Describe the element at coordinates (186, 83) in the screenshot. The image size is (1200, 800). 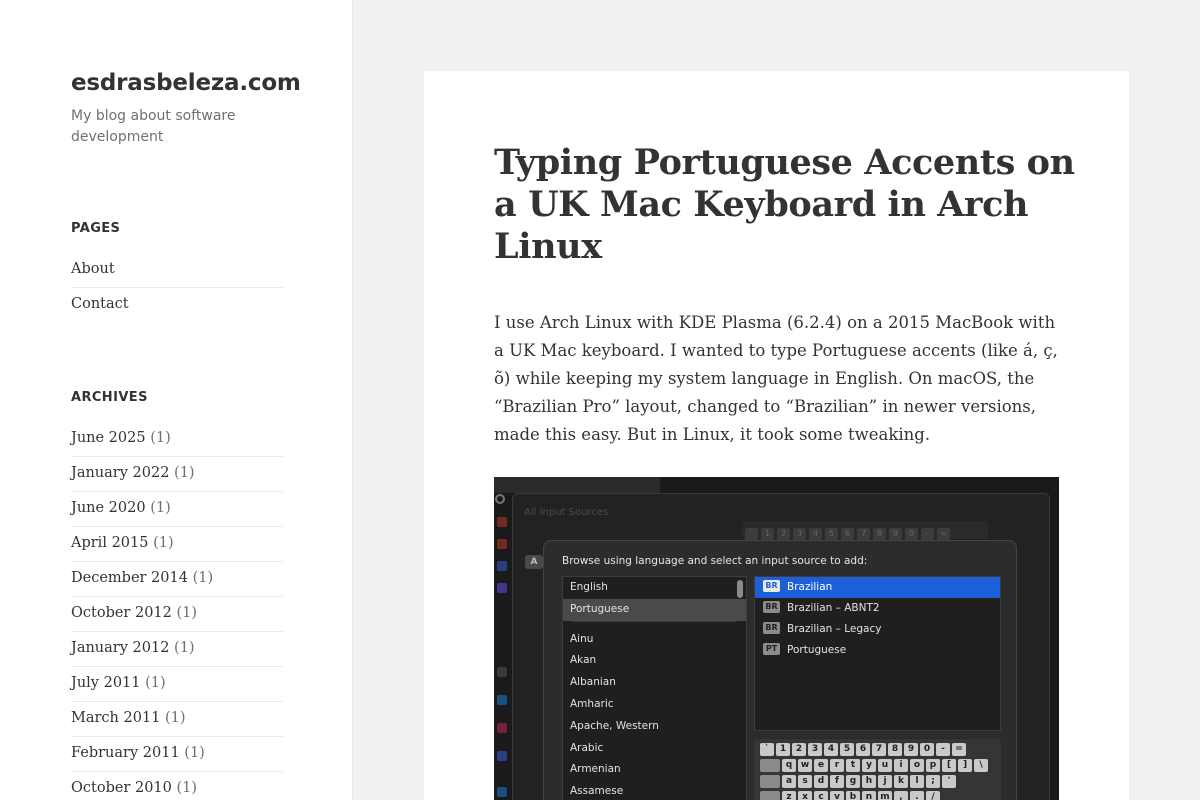
I see `site-title: esdrasbeleza.com` at that location.